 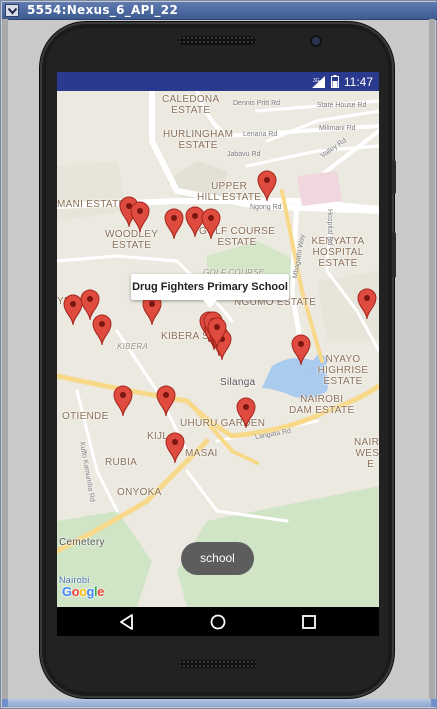 What do you see at coordinates (210, 287) in the screenshot?
I see `info-window: Drug Fighters Primary School` at bounding box center [210, 287].